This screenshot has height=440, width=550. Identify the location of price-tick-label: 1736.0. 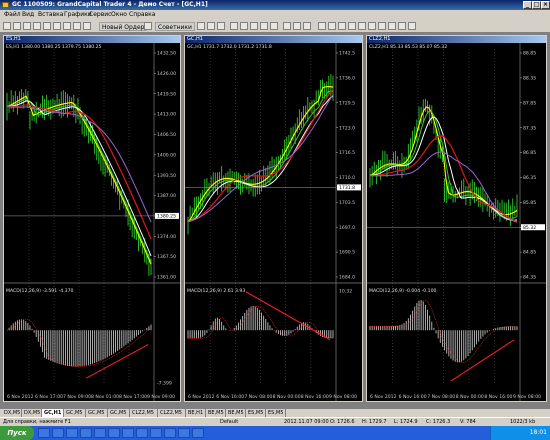
(347, 78).